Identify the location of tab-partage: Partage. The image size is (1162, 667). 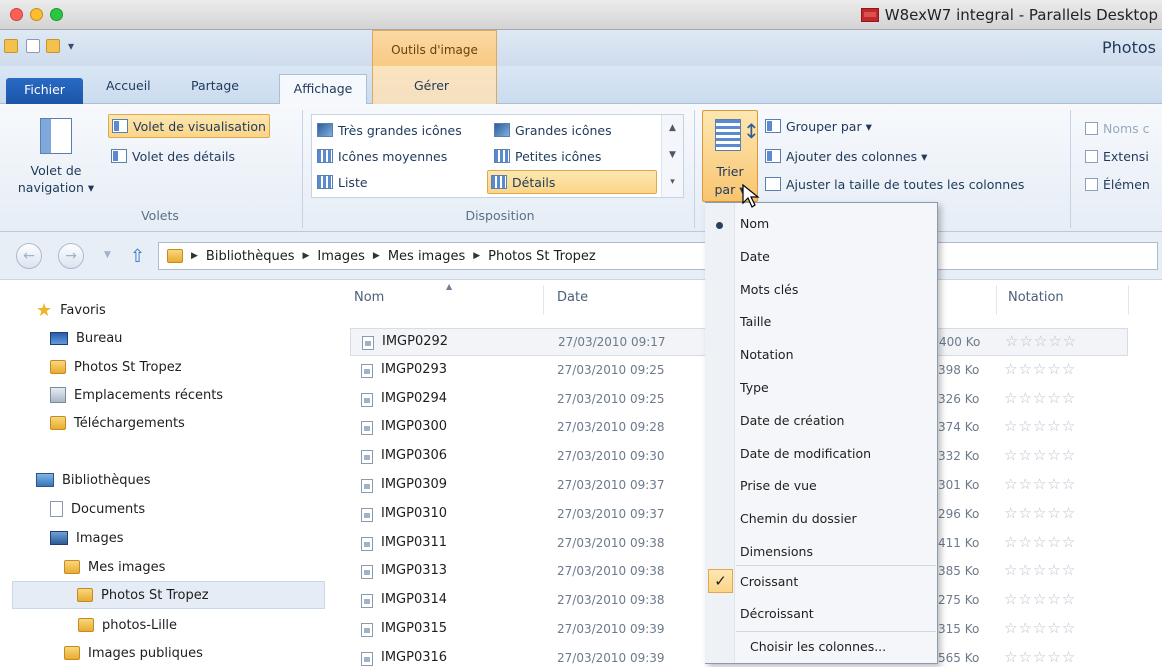
(215, 85).